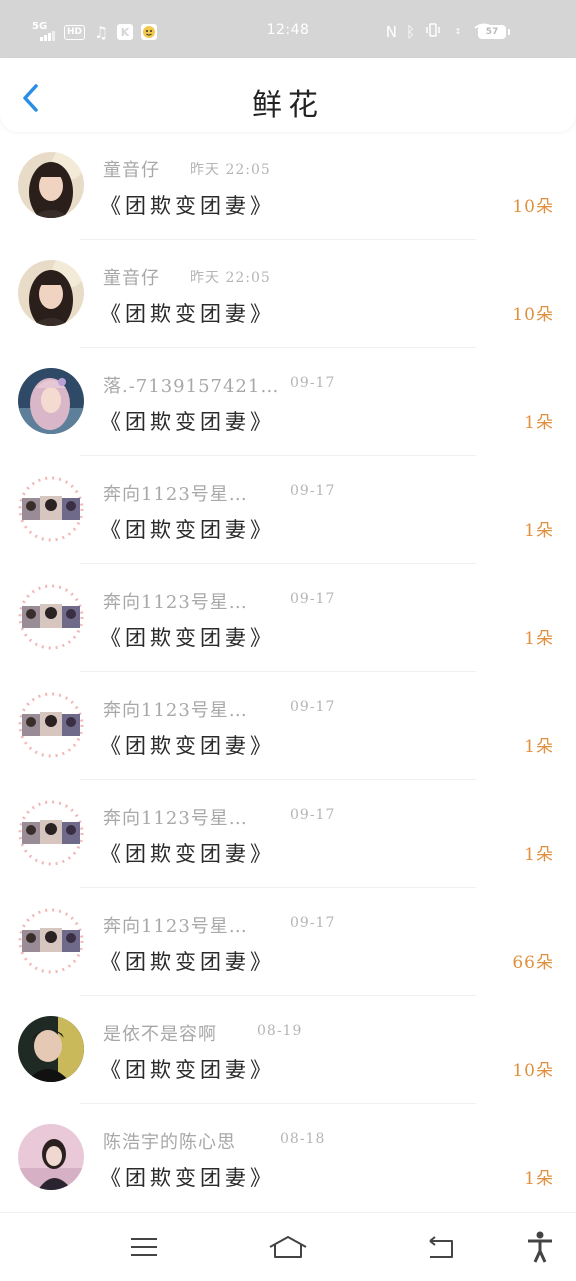 The width and height of the screenshot is (576, 1281). I want to click on menu-button, so click(144, 1247).